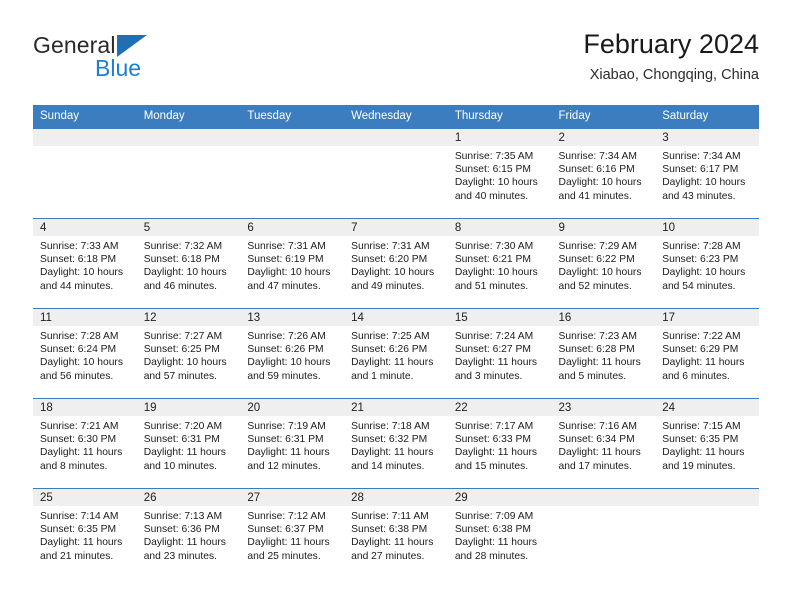 The height and width of the screenshot is (612, 792). Describe the element at coordinates (85, 227) in the screenshot. I see `day-number: 4` at that location.